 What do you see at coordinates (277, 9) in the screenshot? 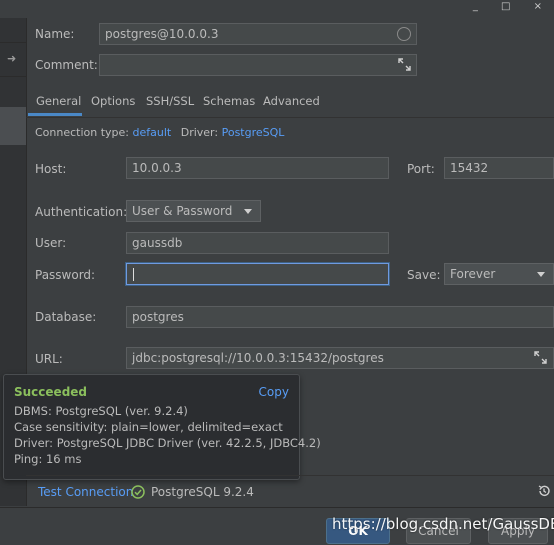
I see `title-bar` at bounding box center [277, 9].